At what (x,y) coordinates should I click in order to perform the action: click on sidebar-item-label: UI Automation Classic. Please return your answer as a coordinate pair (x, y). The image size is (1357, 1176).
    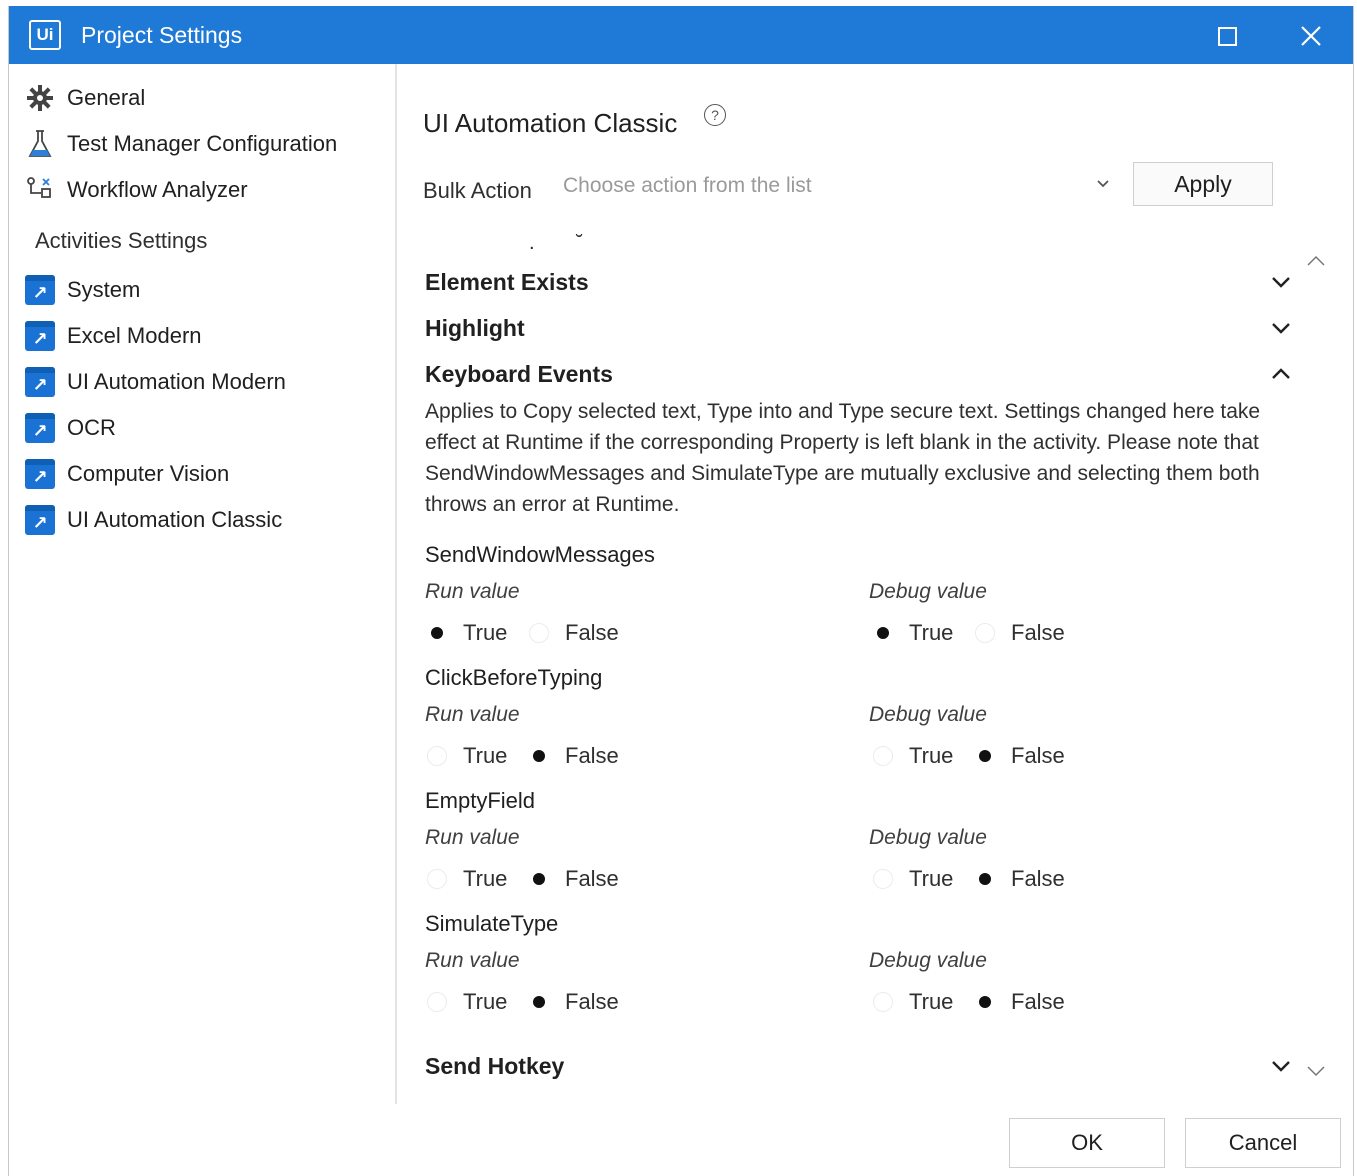
    Looking at the image, I should click on (175, 519).